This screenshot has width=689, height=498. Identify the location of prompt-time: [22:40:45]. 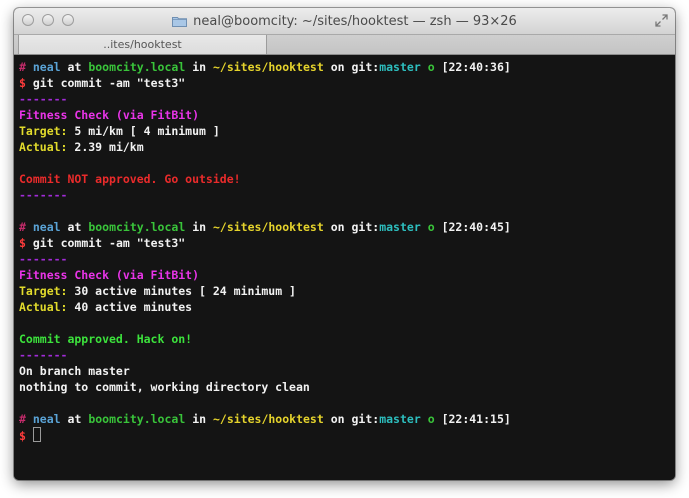
(476, 227).